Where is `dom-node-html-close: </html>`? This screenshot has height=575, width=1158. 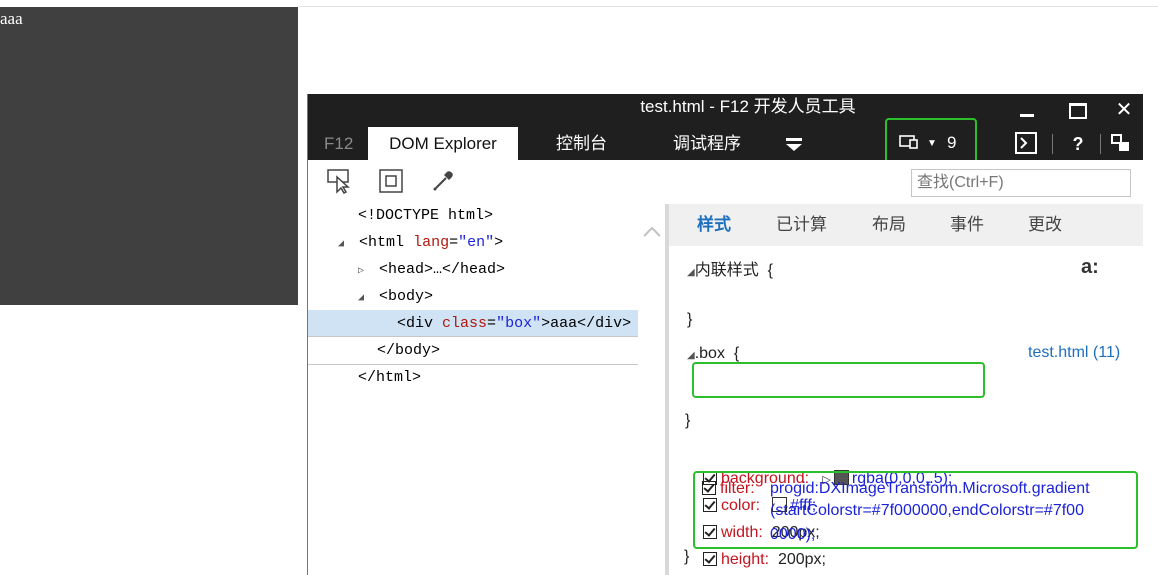 dom-node-html-close: </html> is located at coordinates (364, 377).